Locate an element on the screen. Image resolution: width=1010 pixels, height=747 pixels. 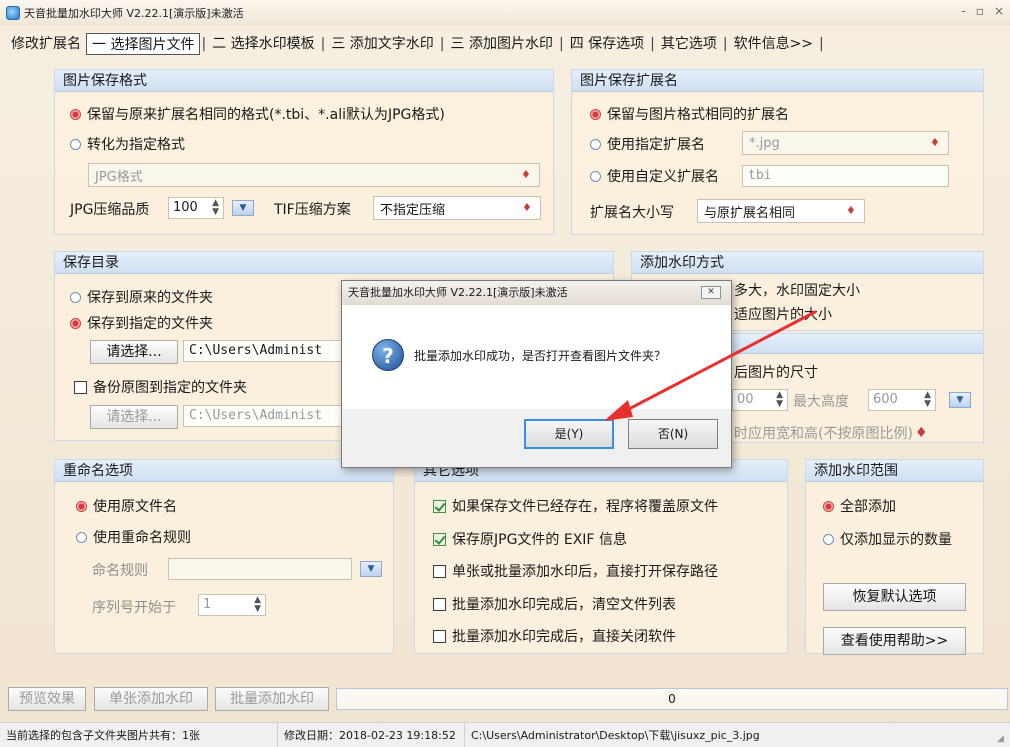
open-save-path-option: 单张或批量添加水印后，直接打开保存路径 is located at coordinates (575, 571).